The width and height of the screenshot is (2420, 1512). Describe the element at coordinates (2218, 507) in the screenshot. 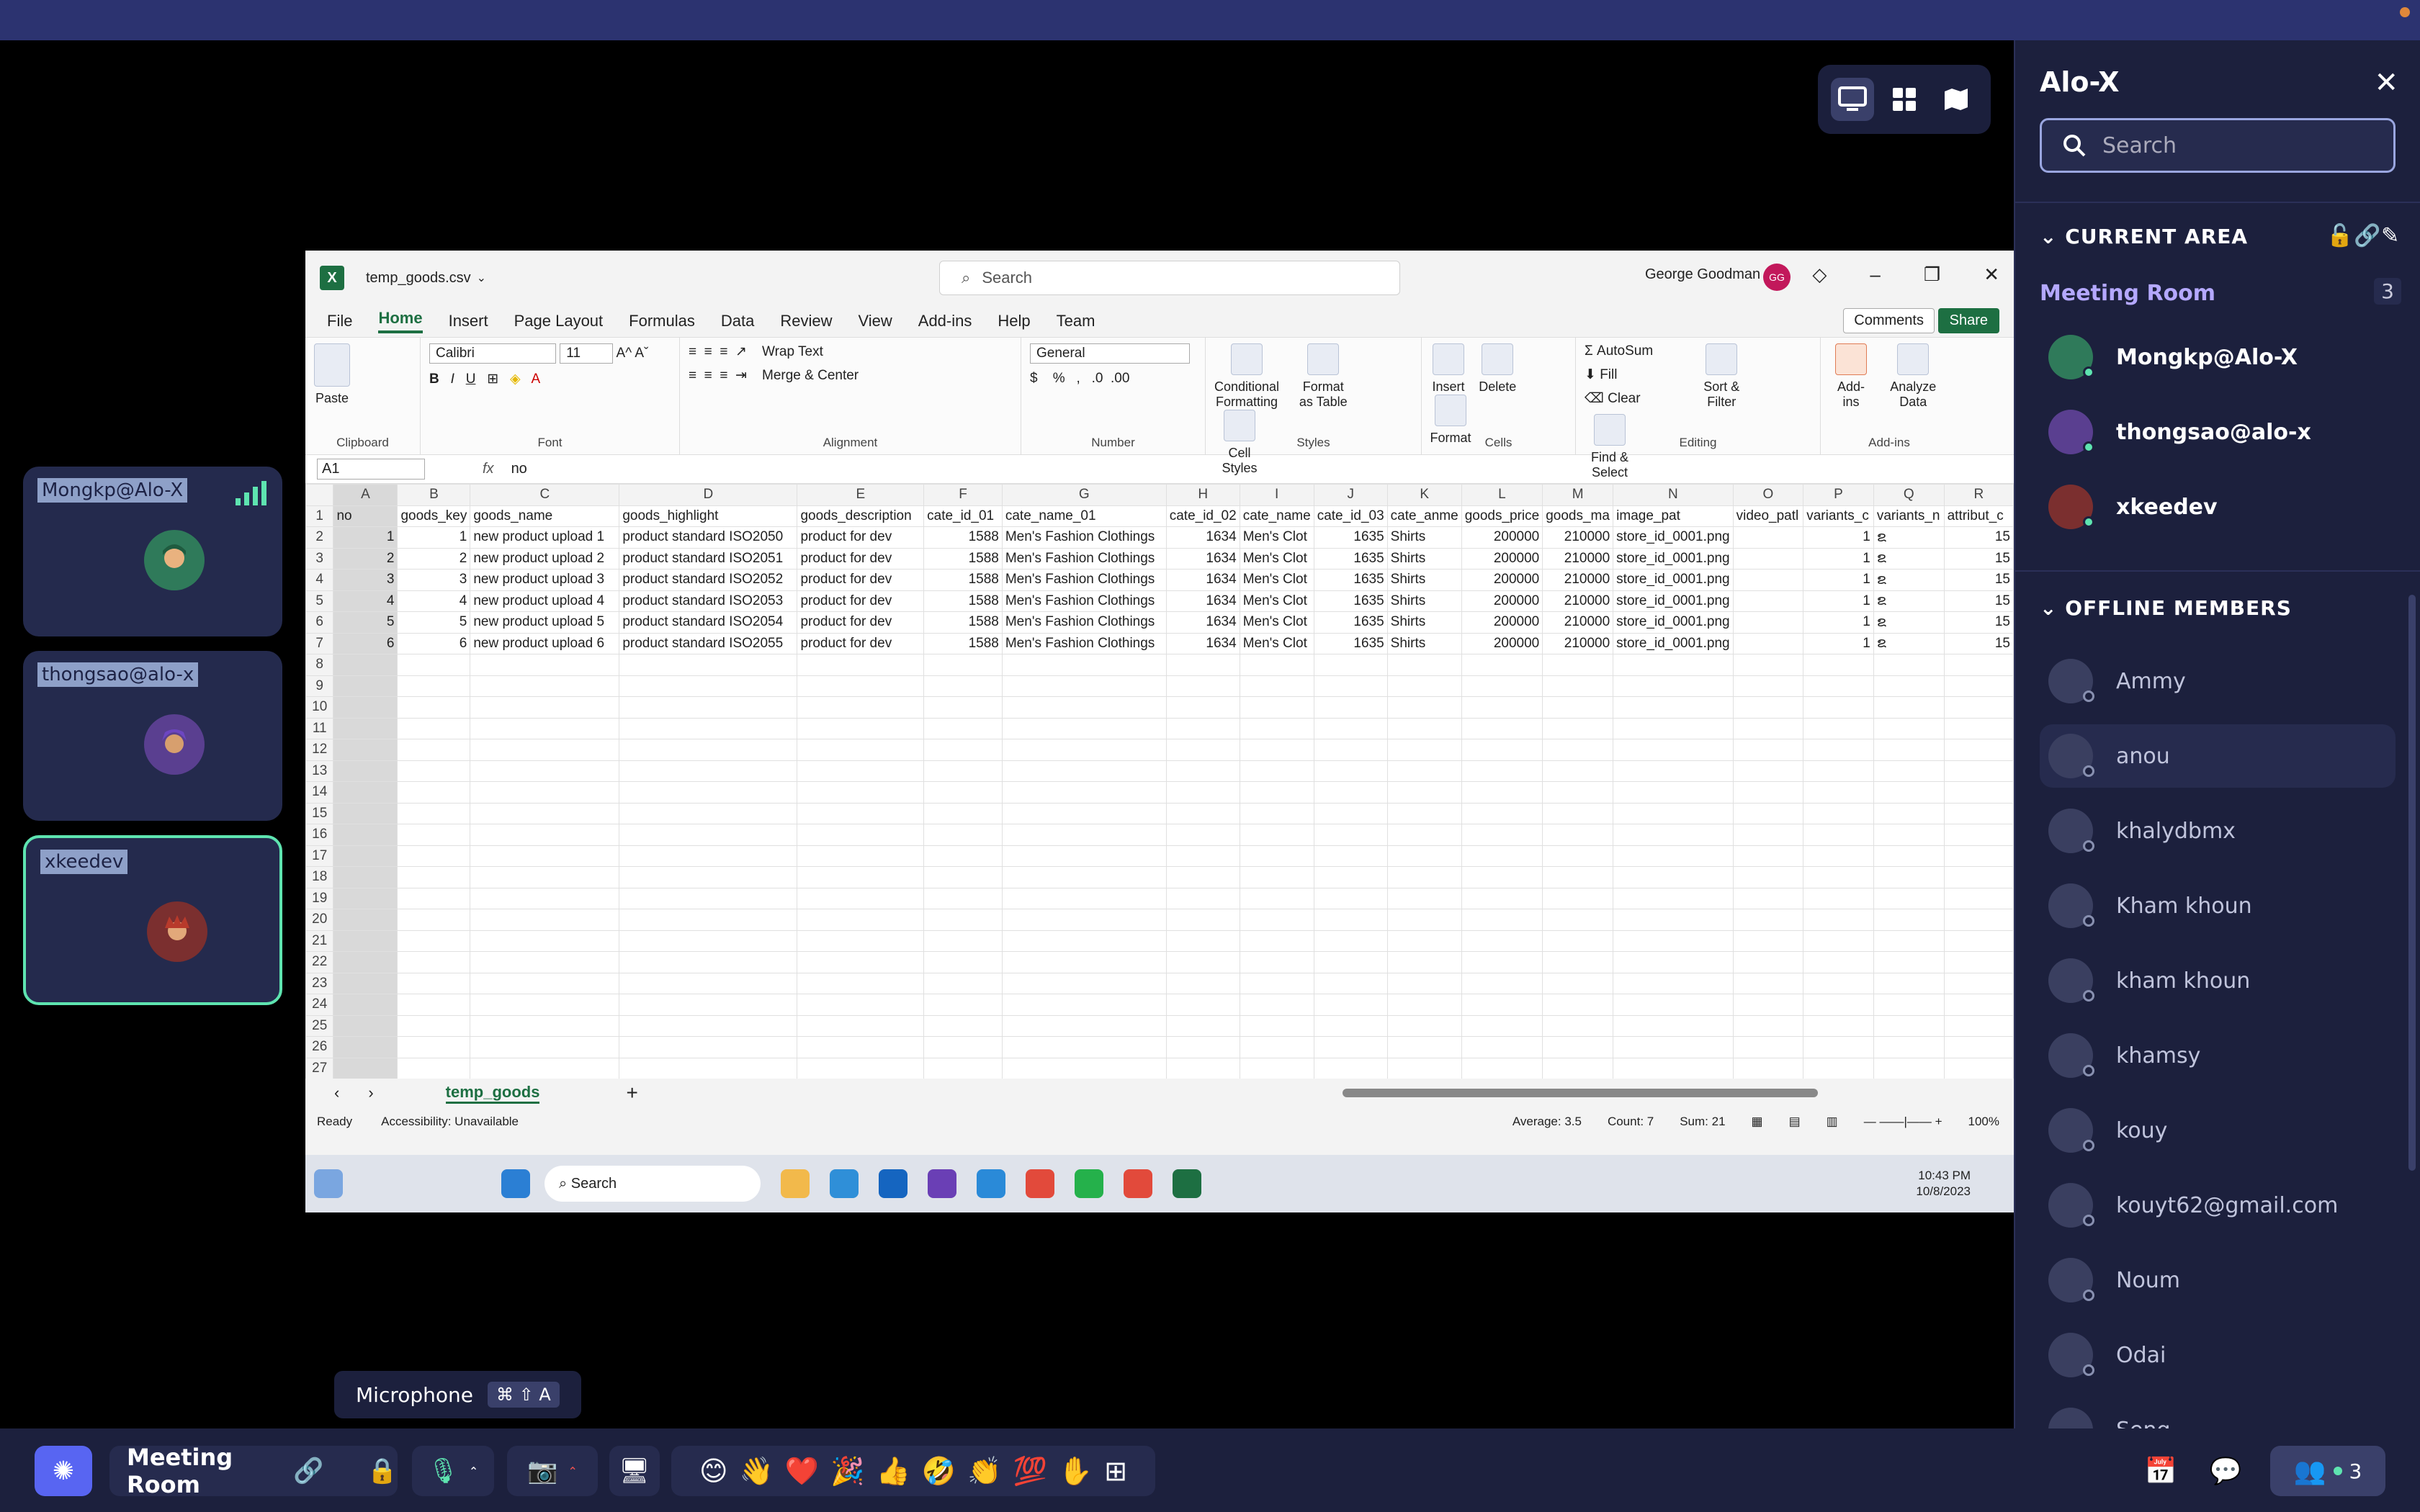

I see `member-item: xkeedev` at that location.